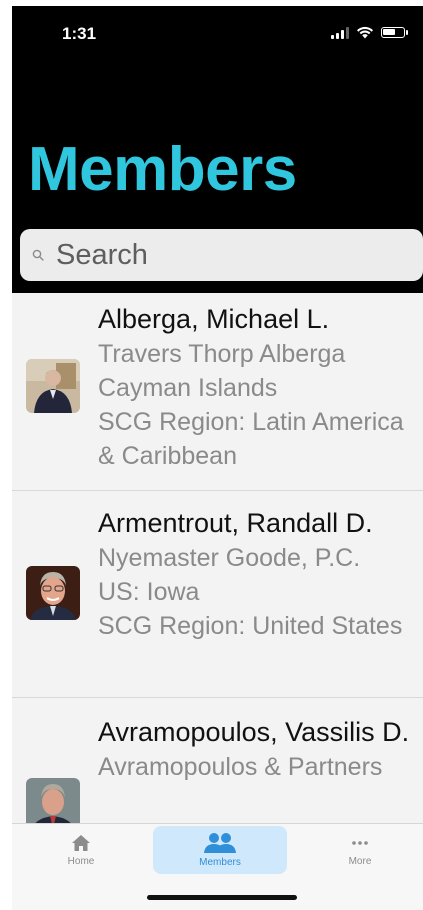  Describe the element at coordinates (220, 862) in the screenshot. I see `tab-label: Members` at that location.